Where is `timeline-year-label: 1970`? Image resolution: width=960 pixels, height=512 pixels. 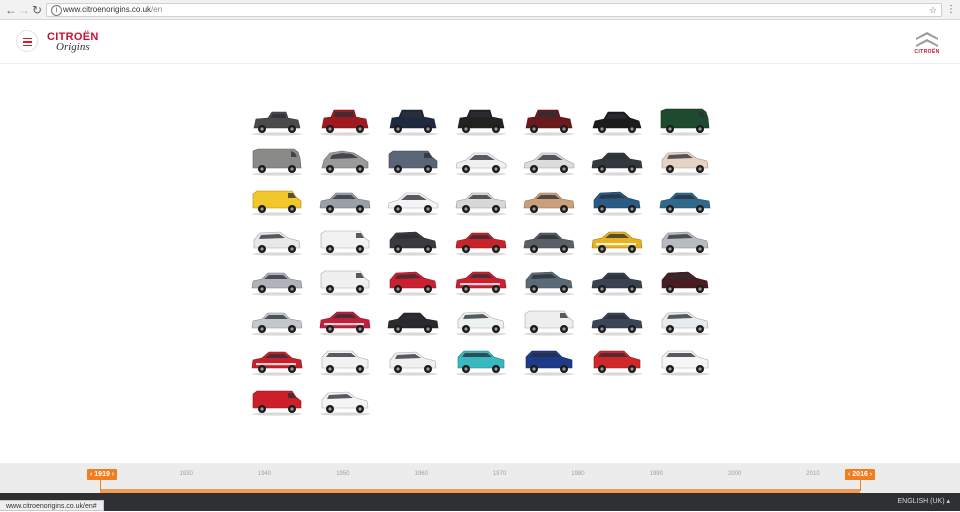
timeline-year-label: 1970 is located at coordinates (499, 474).